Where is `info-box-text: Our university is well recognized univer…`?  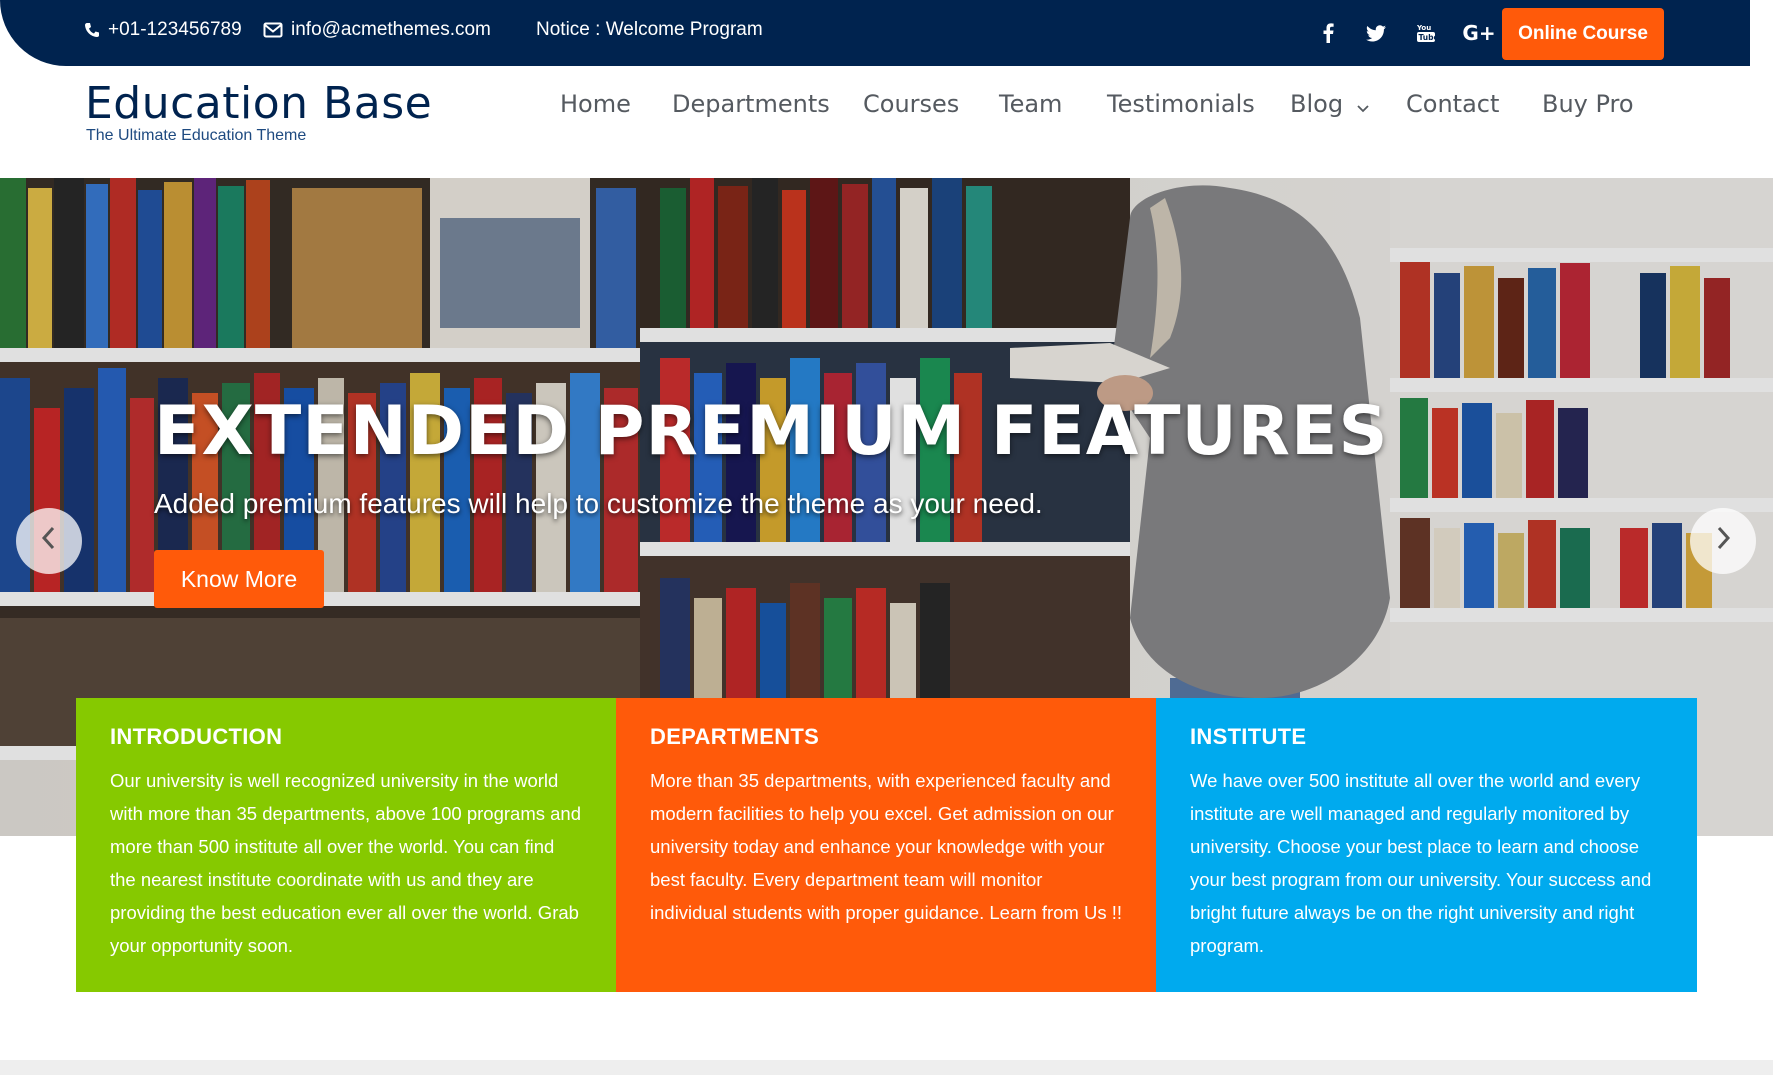 info-box-text: Our university is well recognized univer… is located at coordinates (346, 863).